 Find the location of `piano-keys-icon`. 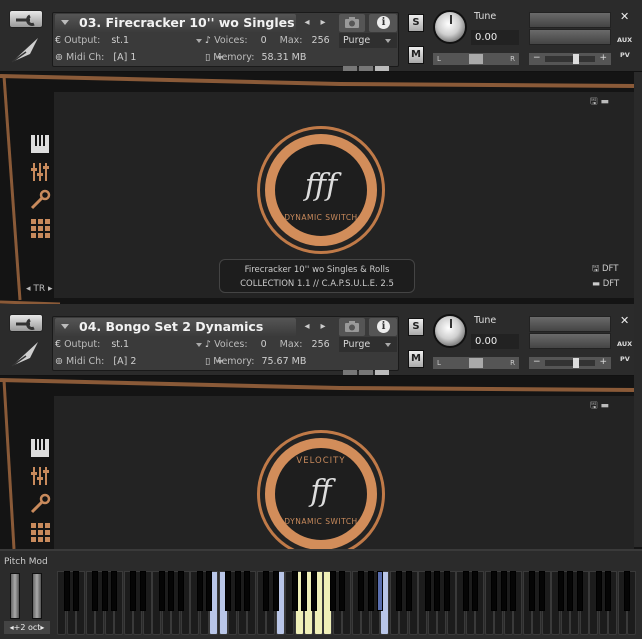

piano-keys-icon is located at coordinates (42, 450).